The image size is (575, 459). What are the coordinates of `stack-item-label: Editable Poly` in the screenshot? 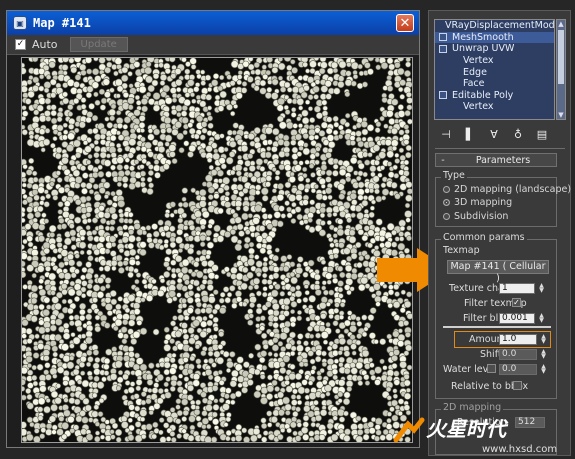 It's located at (483, 95).